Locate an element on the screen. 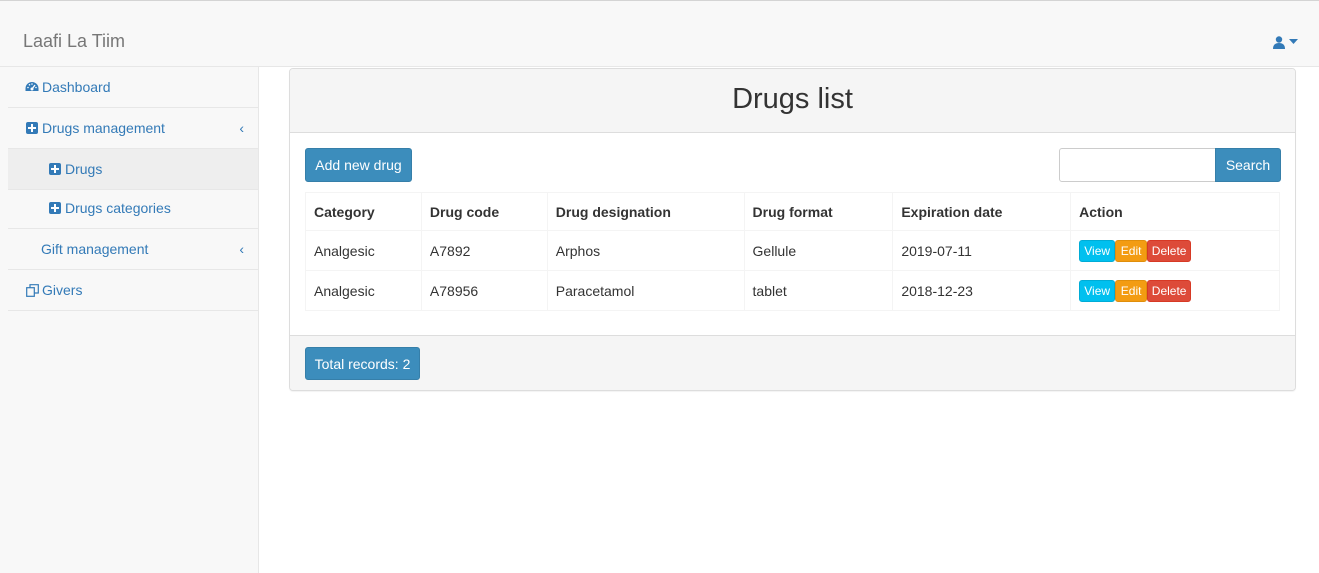  panel-footer is located at coordinates (792, 362).